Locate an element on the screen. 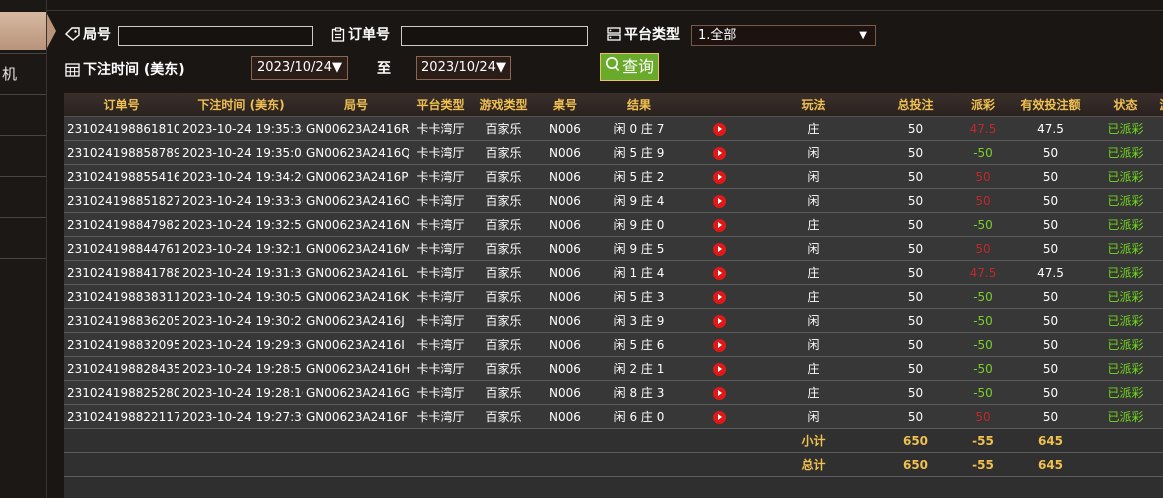 The height and width of the screenshot is (498, 1163). top-divider is located at coordinates (604, 10).